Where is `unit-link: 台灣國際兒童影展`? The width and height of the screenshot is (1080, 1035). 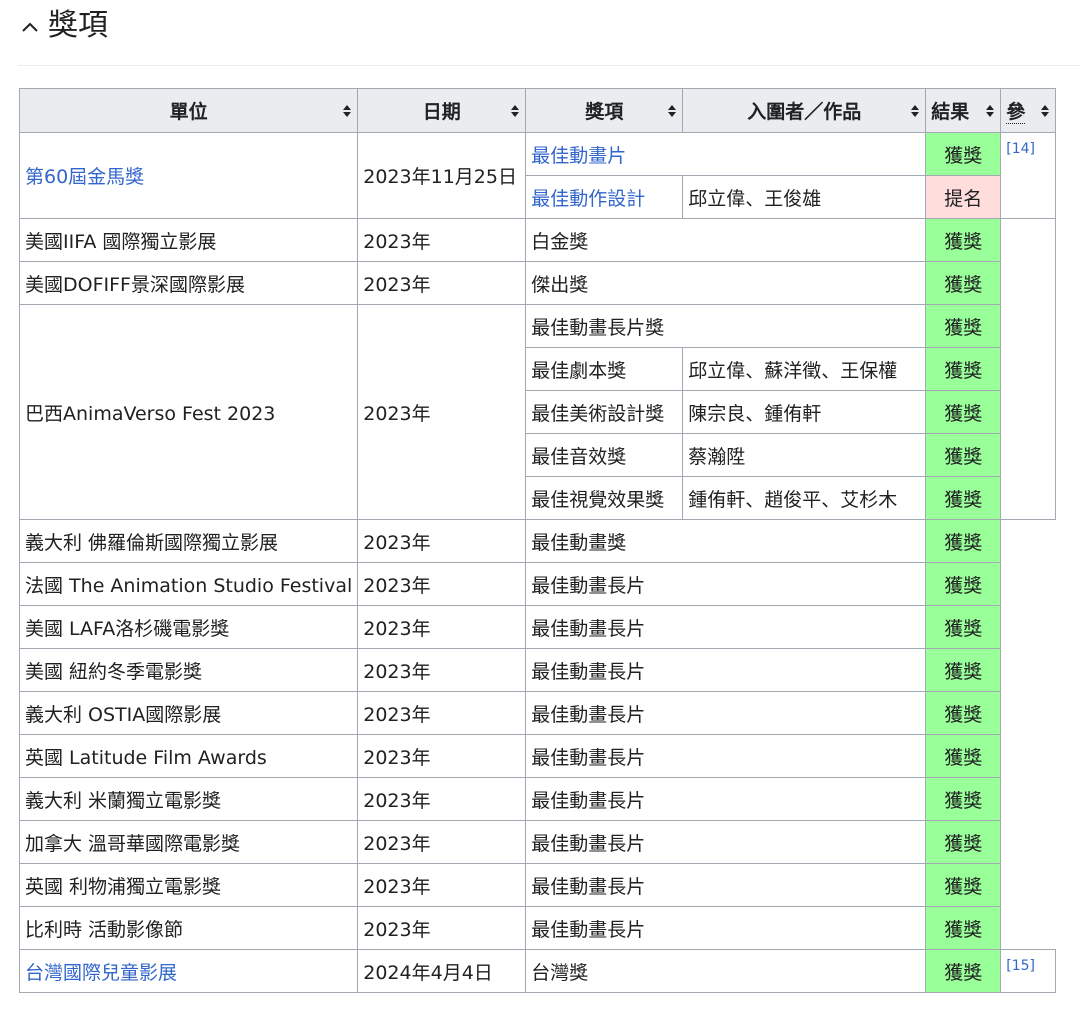
unit-link: 台灣國際兒童影展 is located at coordinates (188, 971).